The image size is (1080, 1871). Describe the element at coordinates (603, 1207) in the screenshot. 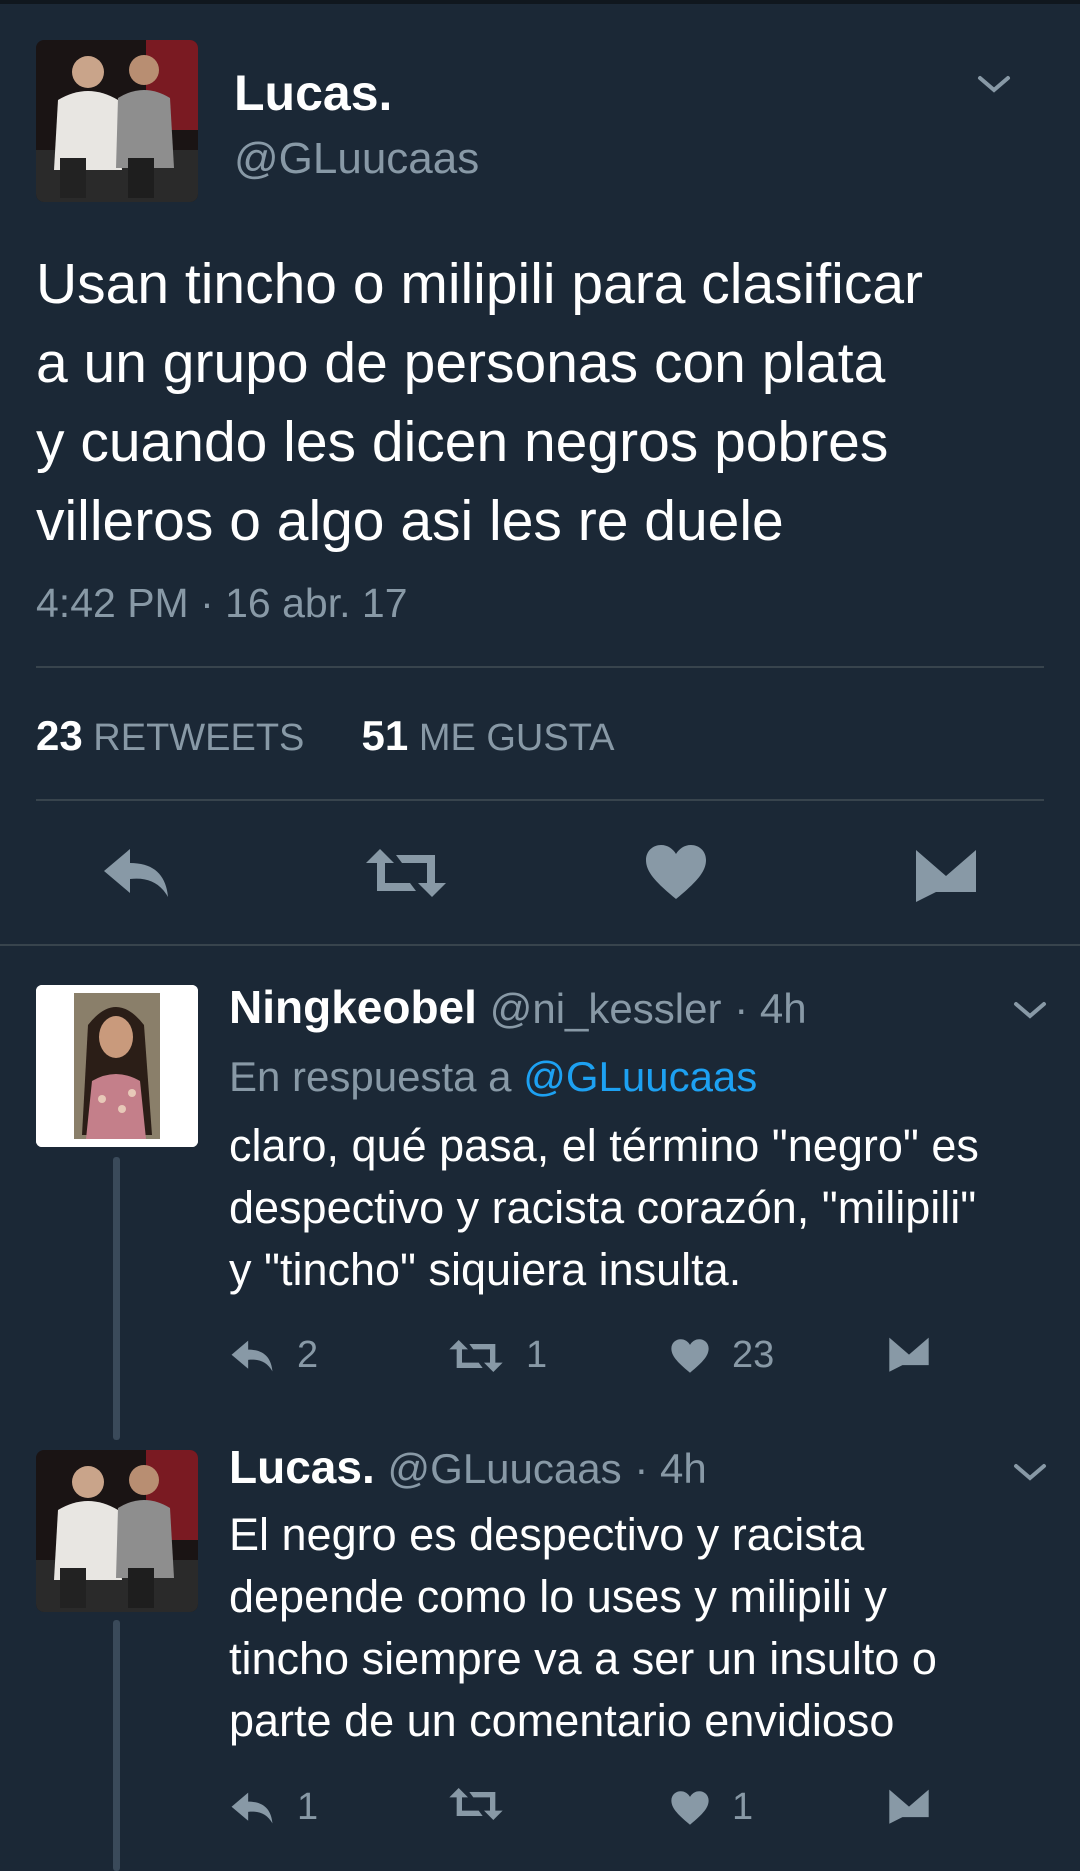

I see `reply-text-line: despectivo y racista corazón, "milipili"` at that location.